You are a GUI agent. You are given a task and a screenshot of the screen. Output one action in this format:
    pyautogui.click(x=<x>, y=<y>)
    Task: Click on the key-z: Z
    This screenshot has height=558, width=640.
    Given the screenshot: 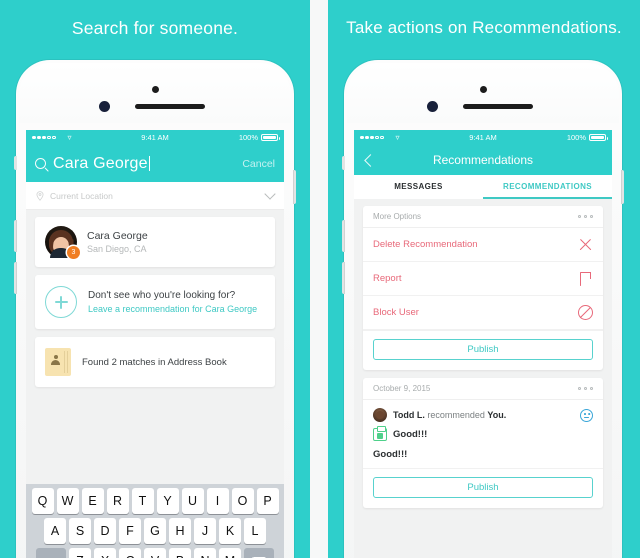 What is the action you would take?
    pyautogui.click(x=80, y=553)
    